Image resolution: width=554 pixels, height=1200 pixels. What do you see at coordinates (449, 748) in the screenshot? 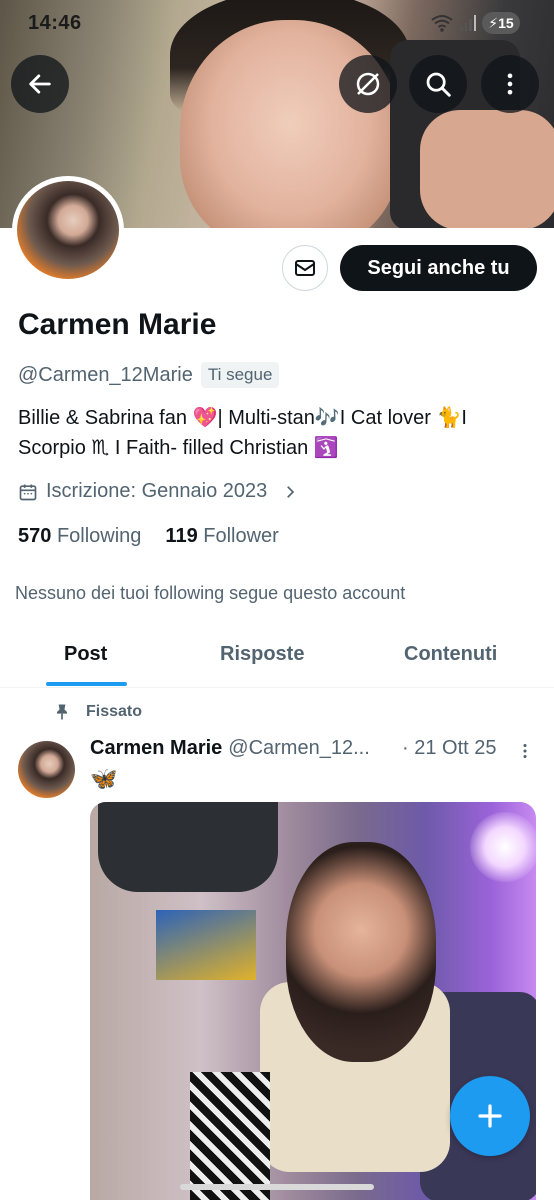
I see `post-date: · 21 Ott 25` at bounding box center [449, 748].